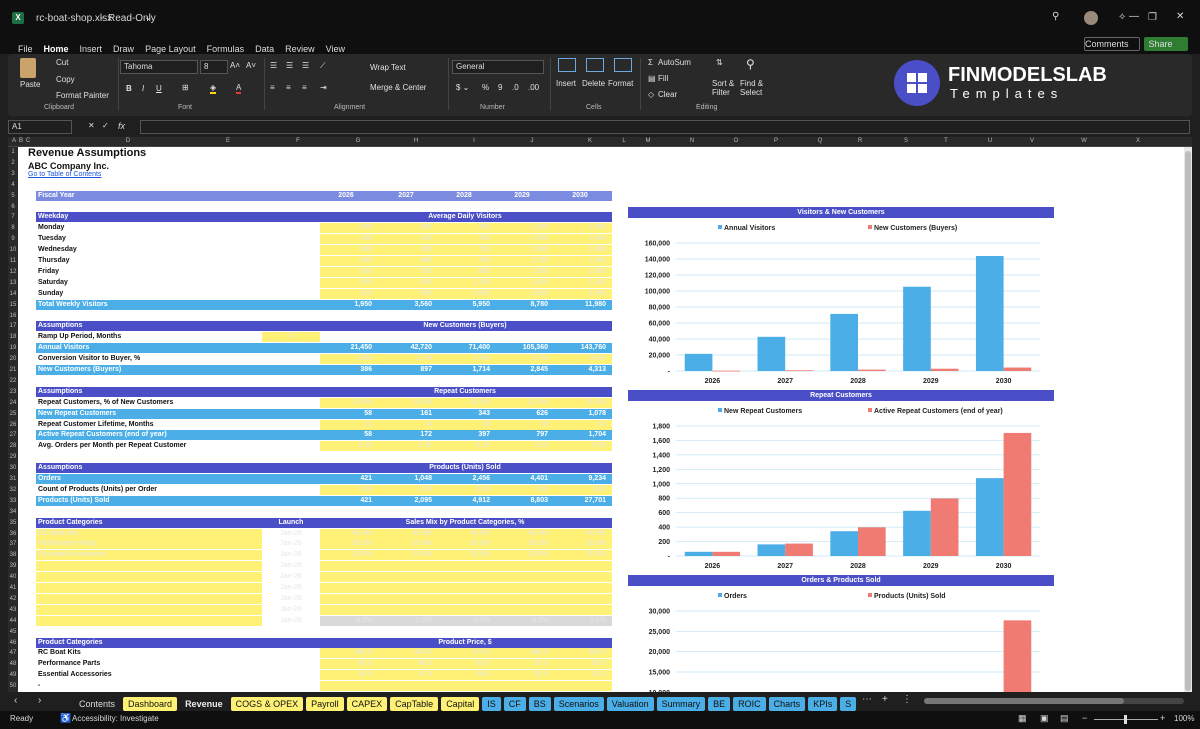  Describe the element at coordinates (848, 704) in the screenshot. I see `tab-s: S` at that location.